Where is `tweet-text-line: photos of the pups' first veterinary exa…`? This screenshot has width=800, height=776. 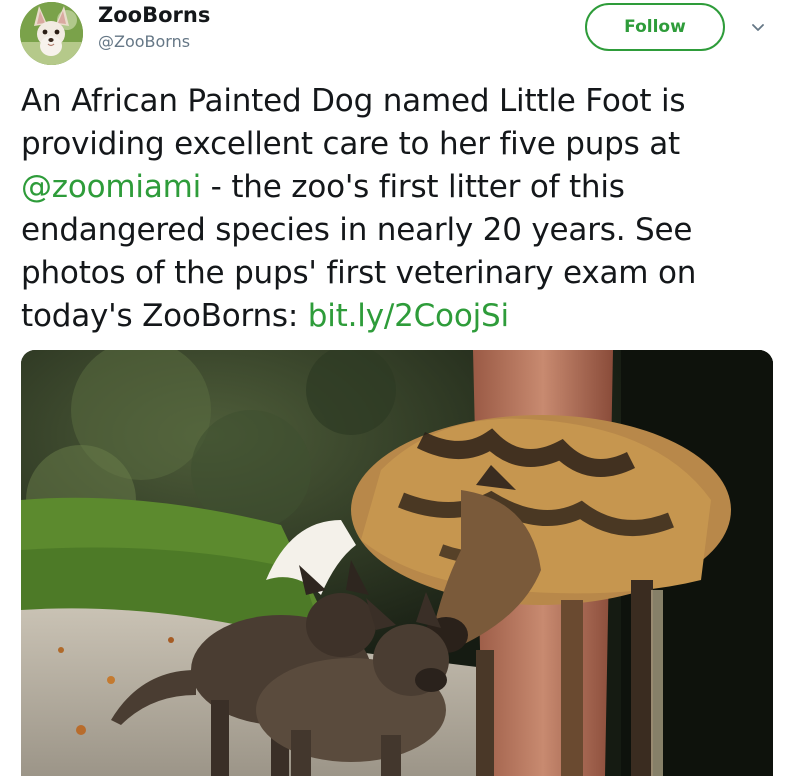 tweet-text-line: photos of the pups' first veterinary exa… is located at coordinates (359, 273).